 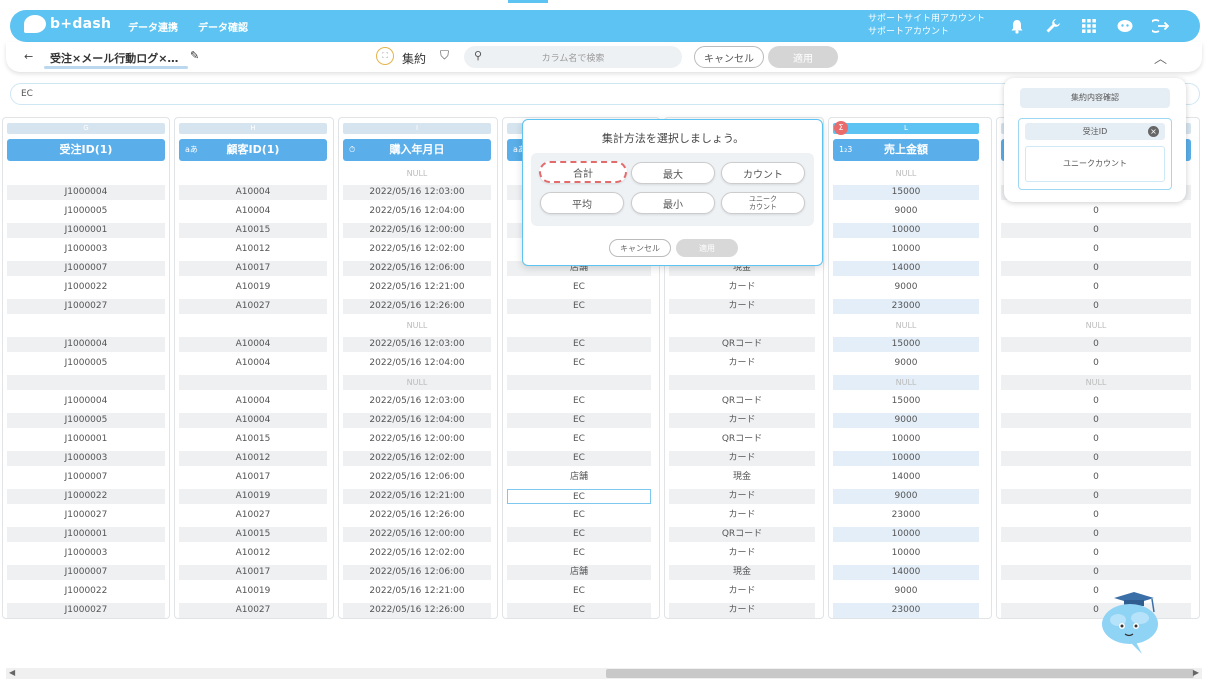 I want to click on table-cell: J1000001, so click(x=86, y=439).